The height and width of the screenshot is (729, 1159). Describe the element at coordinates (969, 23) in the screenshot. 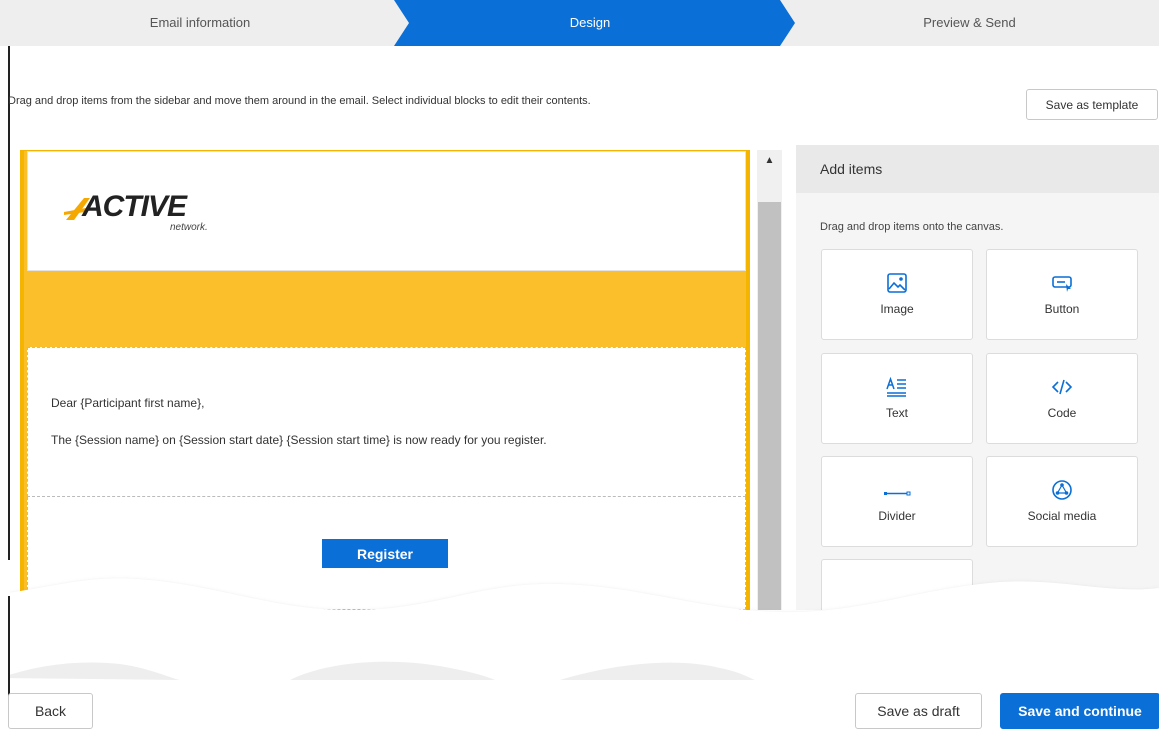

I see `step-preview-send: Preview & Send` at that location.